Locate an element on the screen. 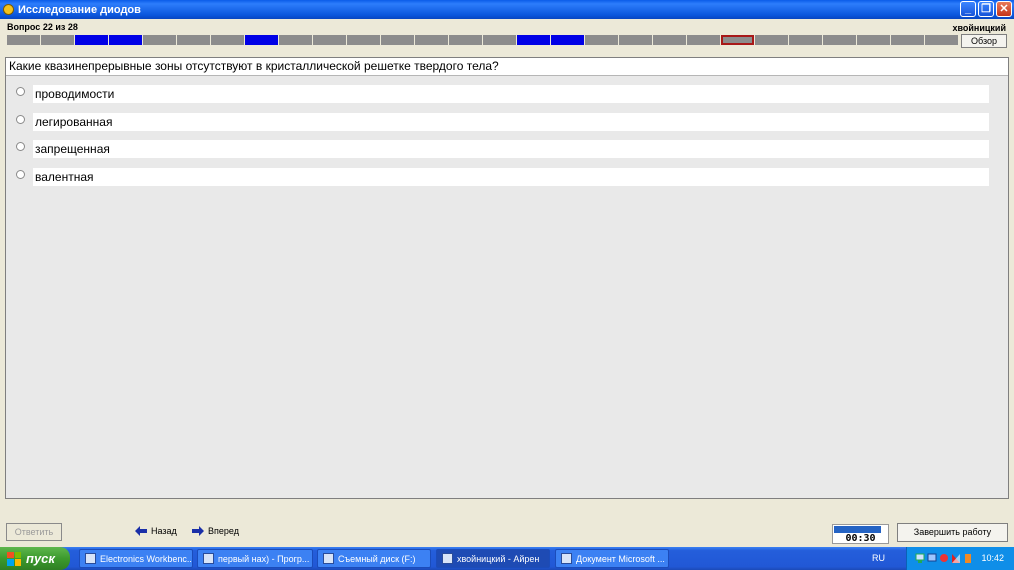  answer-option: запрещенная is located at coordinates (507, 149).